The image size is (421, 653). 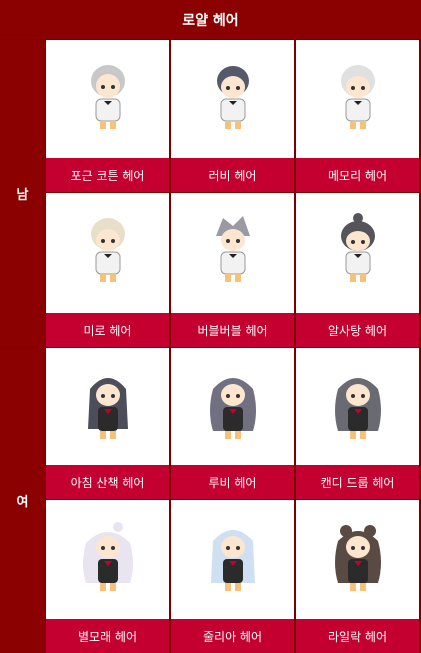 What do you see at coordinates (357, 636) in the screenshot?
I see `hair-name: 라일락 헤어` at bounding box center [357, 636].